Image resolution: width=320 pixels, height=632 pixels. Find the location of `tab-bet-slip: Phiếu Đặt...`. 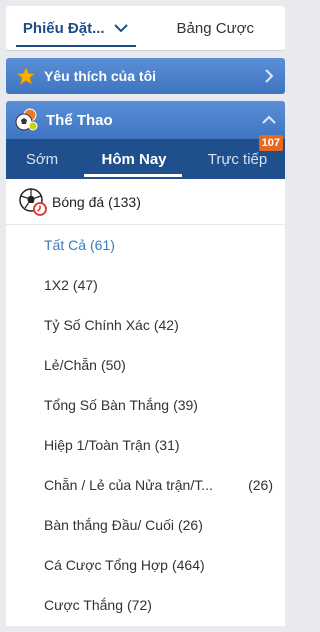

tab-bet-slip: Phiếu Đặt... is located at coordinates (76, 28).